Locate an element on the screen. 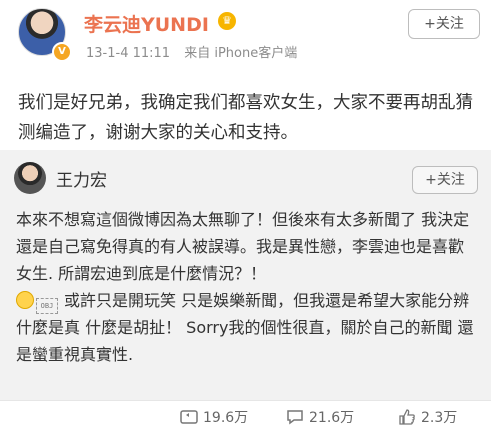 This screenshot has width=491, height=434. repost-count: 19.6万 is located at coordinates (226, 418).